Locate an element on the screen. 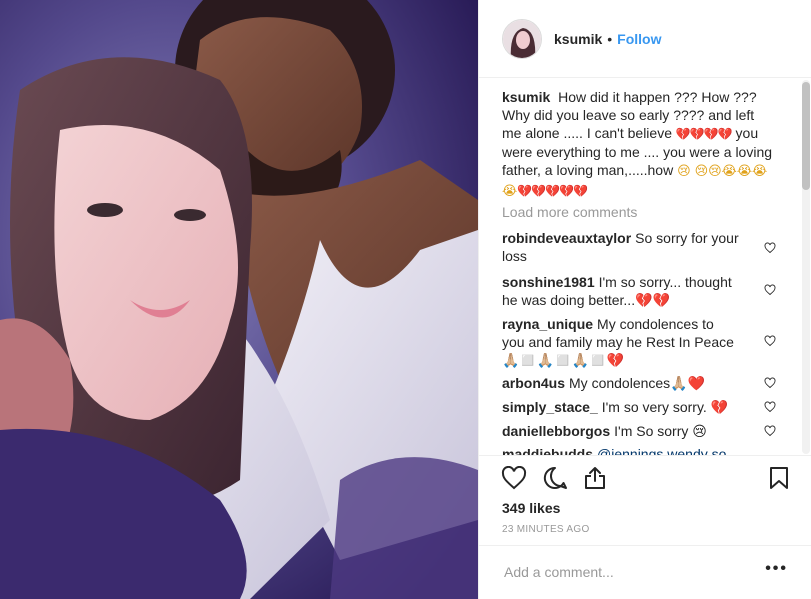 The height and width of the screenshot is (599, 811). comment-icon is located at coordinates (555, 478).